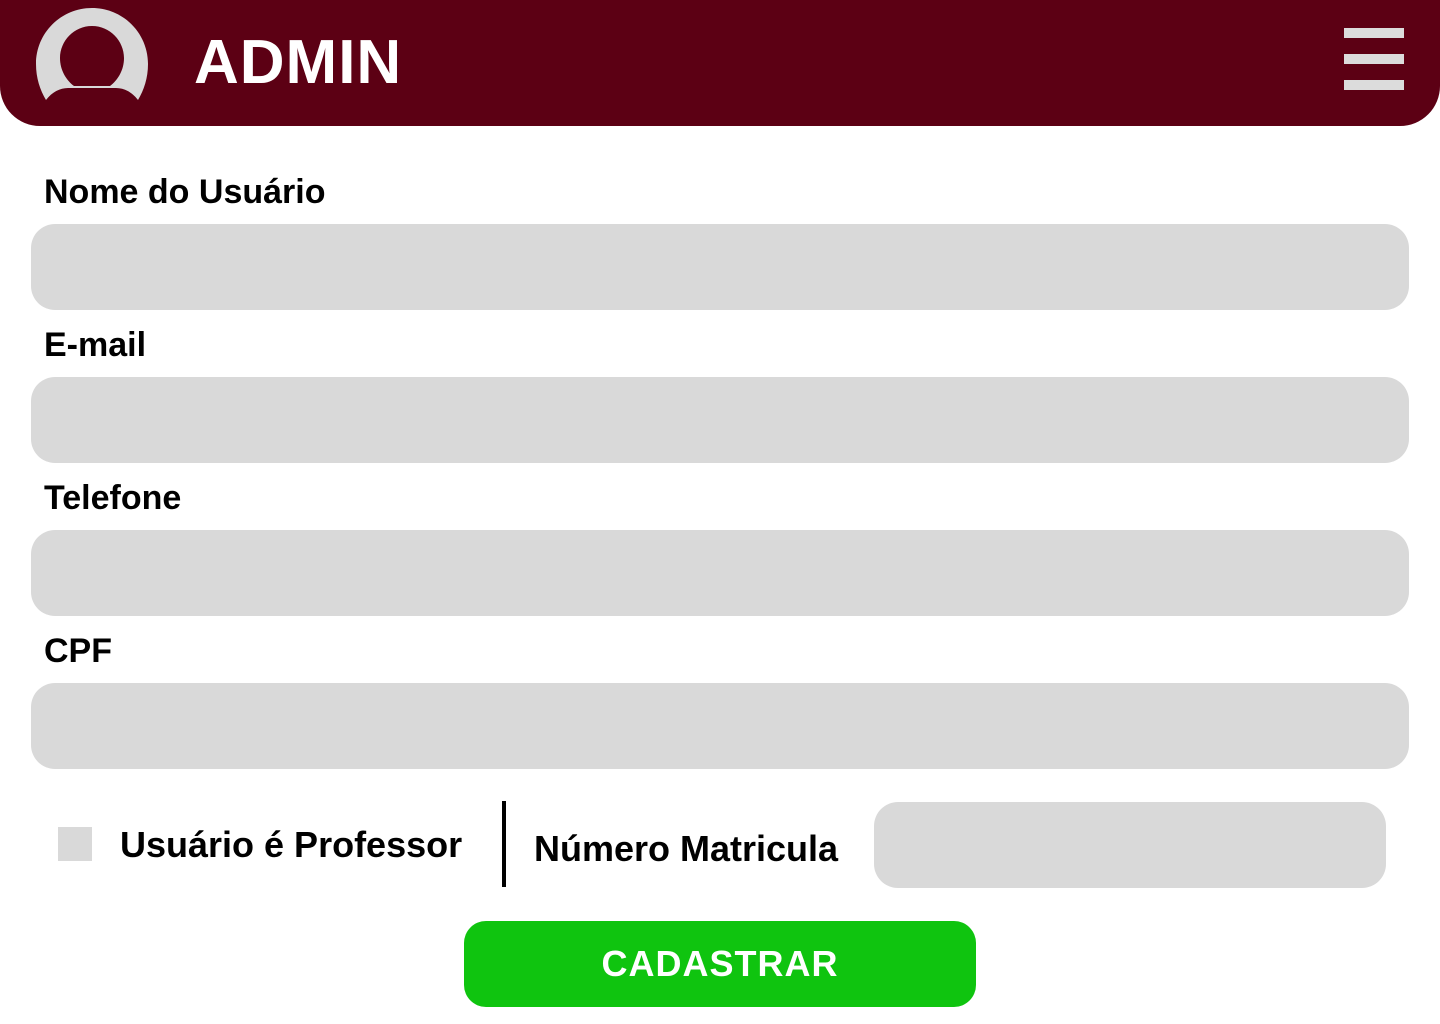  I want to click on register-button: CADASTRAR, so click(720, 964).